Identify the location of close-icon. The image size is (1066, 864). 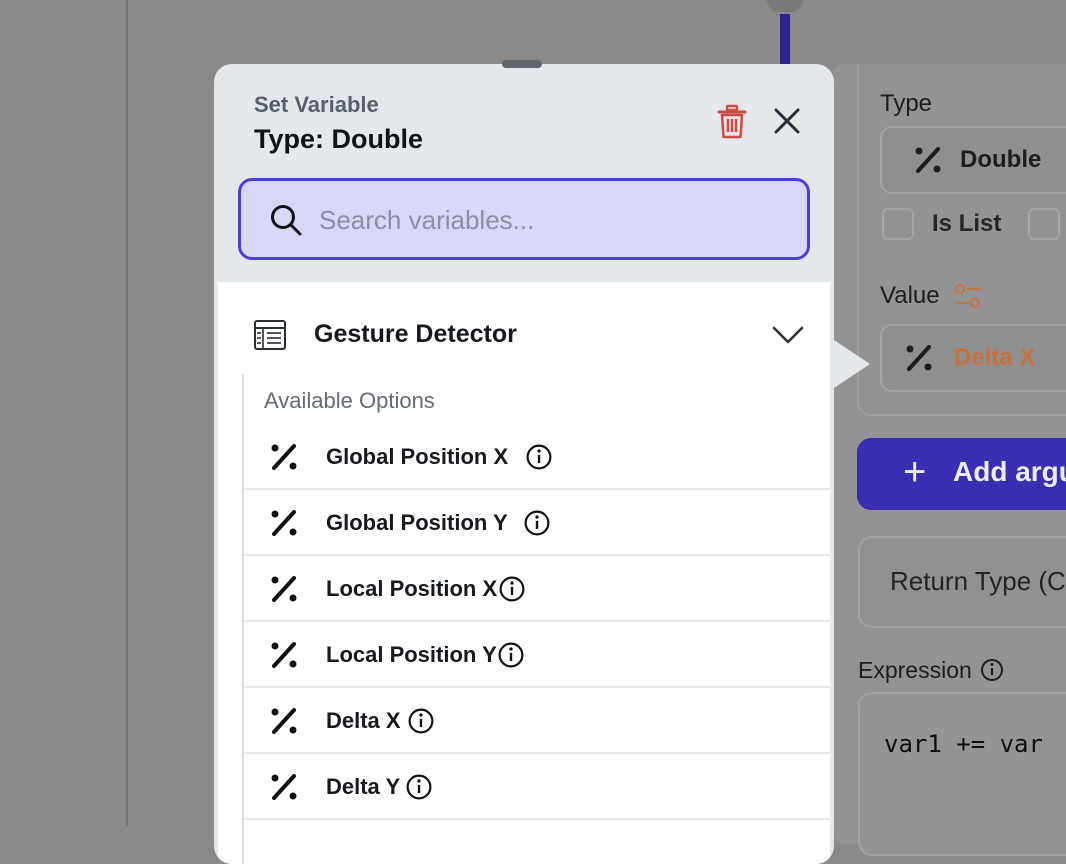
(787, 121).